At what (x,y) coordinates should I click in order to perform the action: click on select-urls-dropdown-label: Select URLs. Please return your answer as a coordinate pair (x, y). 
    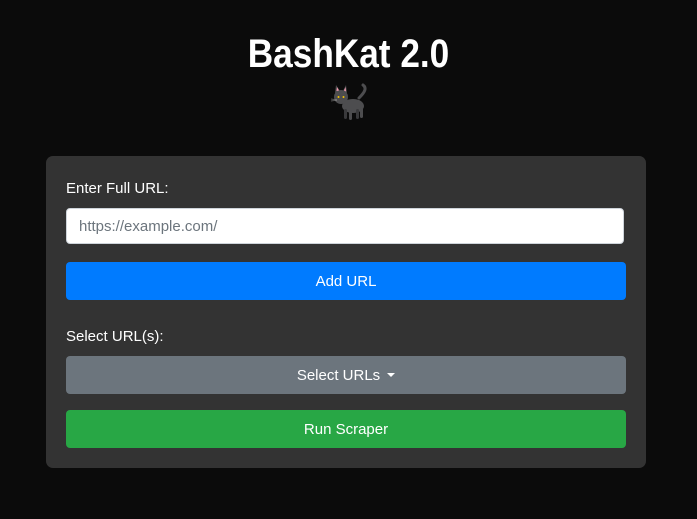
    Looking at the image, I should click on (338, 375).